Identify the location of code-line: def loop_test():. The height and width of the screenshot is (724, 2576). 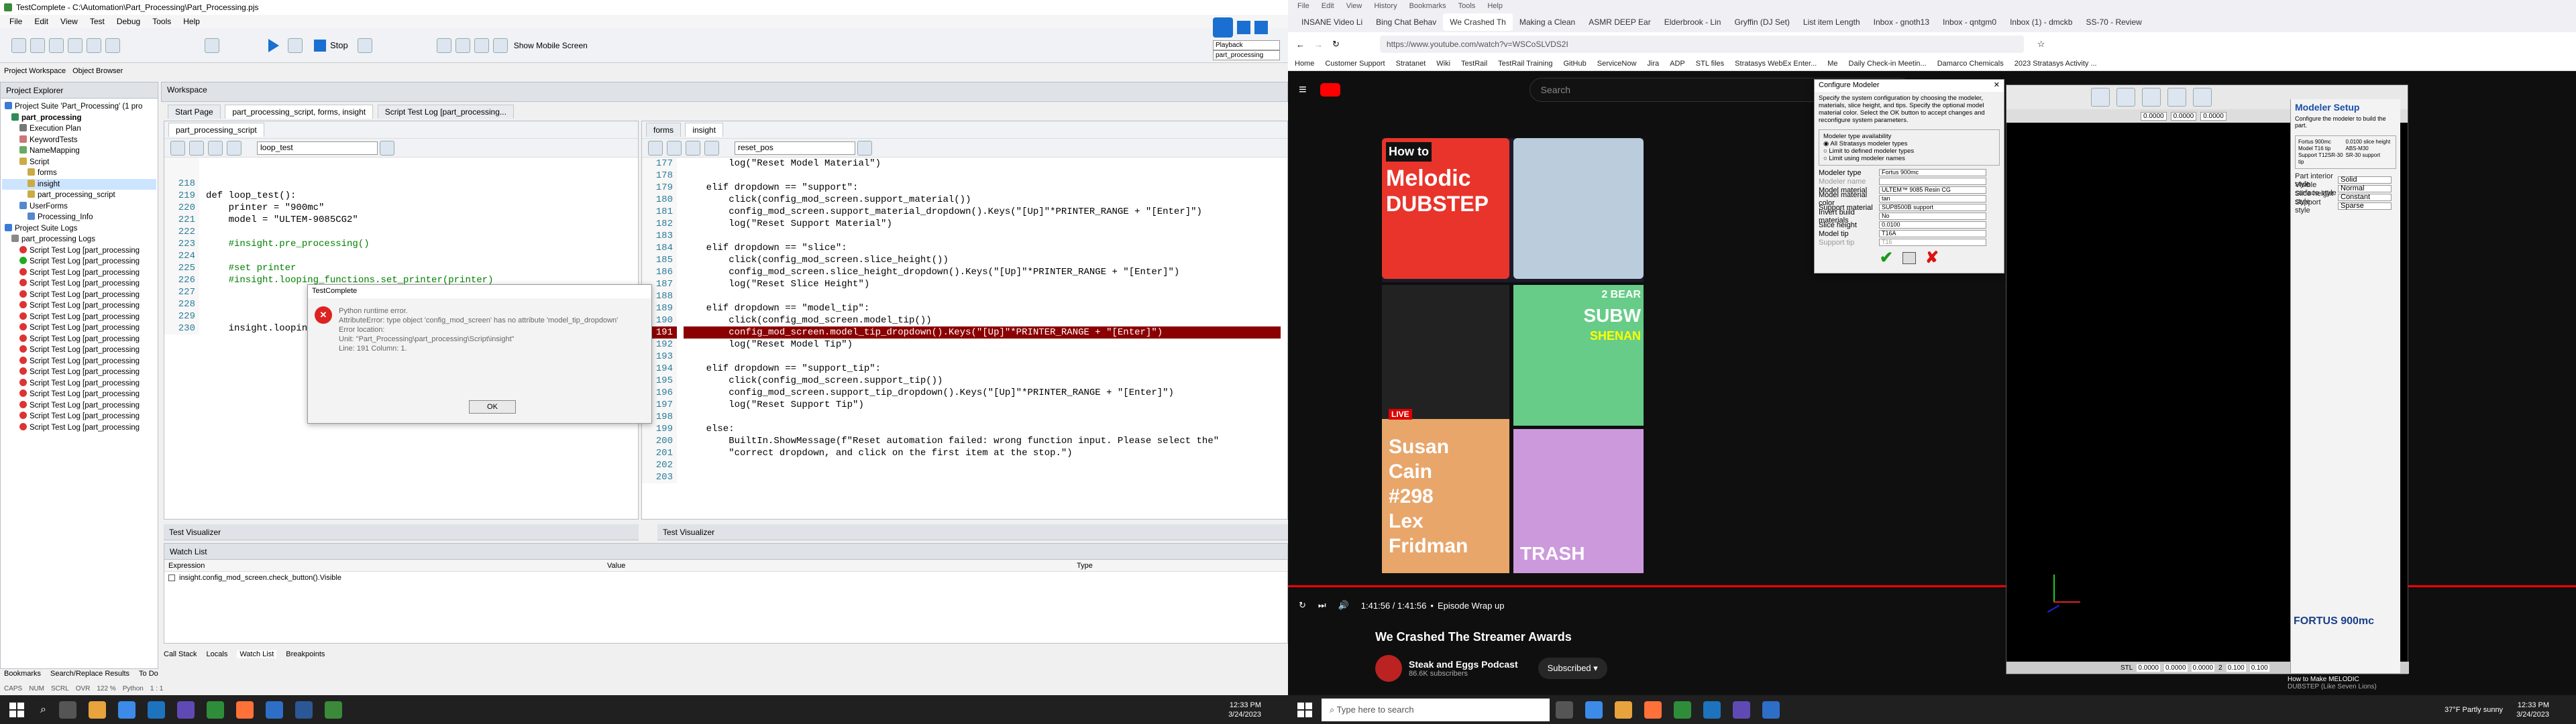
(369, 196).